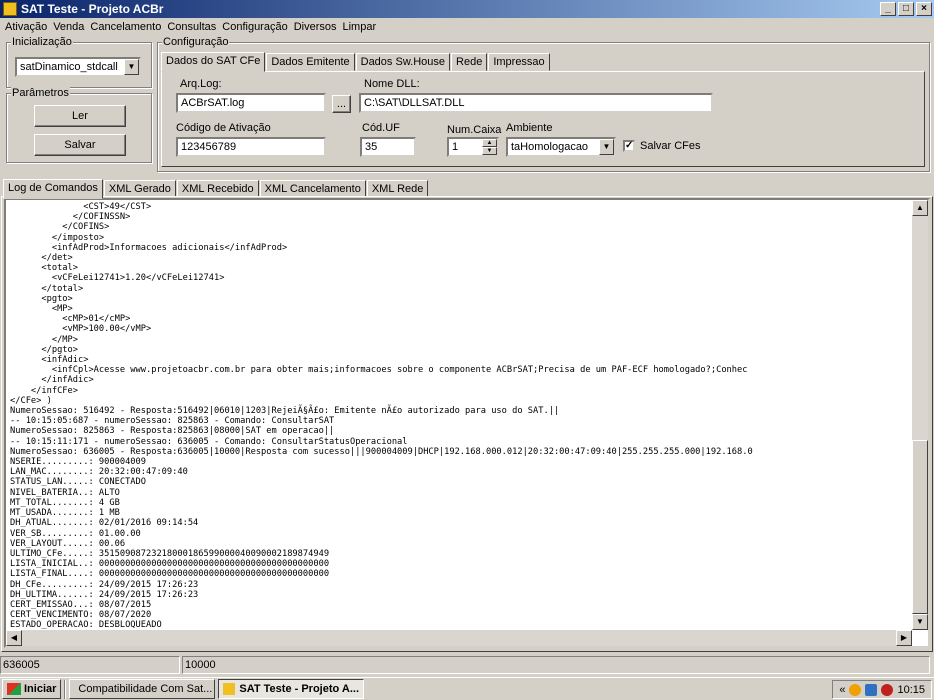 This screenshot has width=934, height=700. Describe the element at coordinates (196, 42) in the screenshot. I see `configuracao-legend: Configuração` at that location.